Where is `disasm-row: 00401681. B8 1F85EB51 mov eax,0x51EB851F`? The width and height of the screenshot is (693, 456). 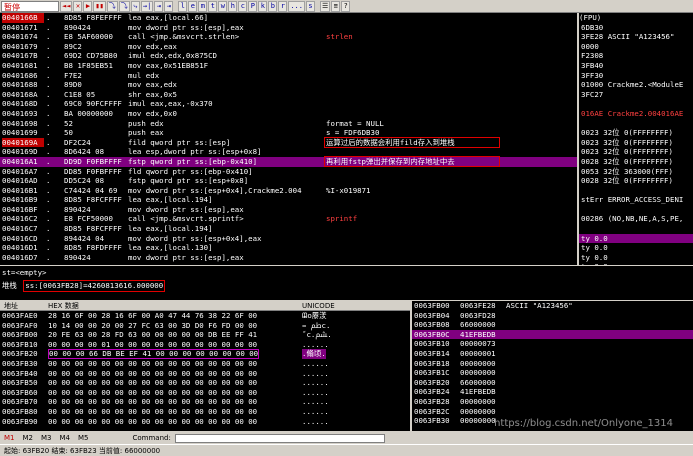
disasm-row: 00401681. B8 1F85EB51 mov eax,0x51EB851F is located at coordinates (288, 66).